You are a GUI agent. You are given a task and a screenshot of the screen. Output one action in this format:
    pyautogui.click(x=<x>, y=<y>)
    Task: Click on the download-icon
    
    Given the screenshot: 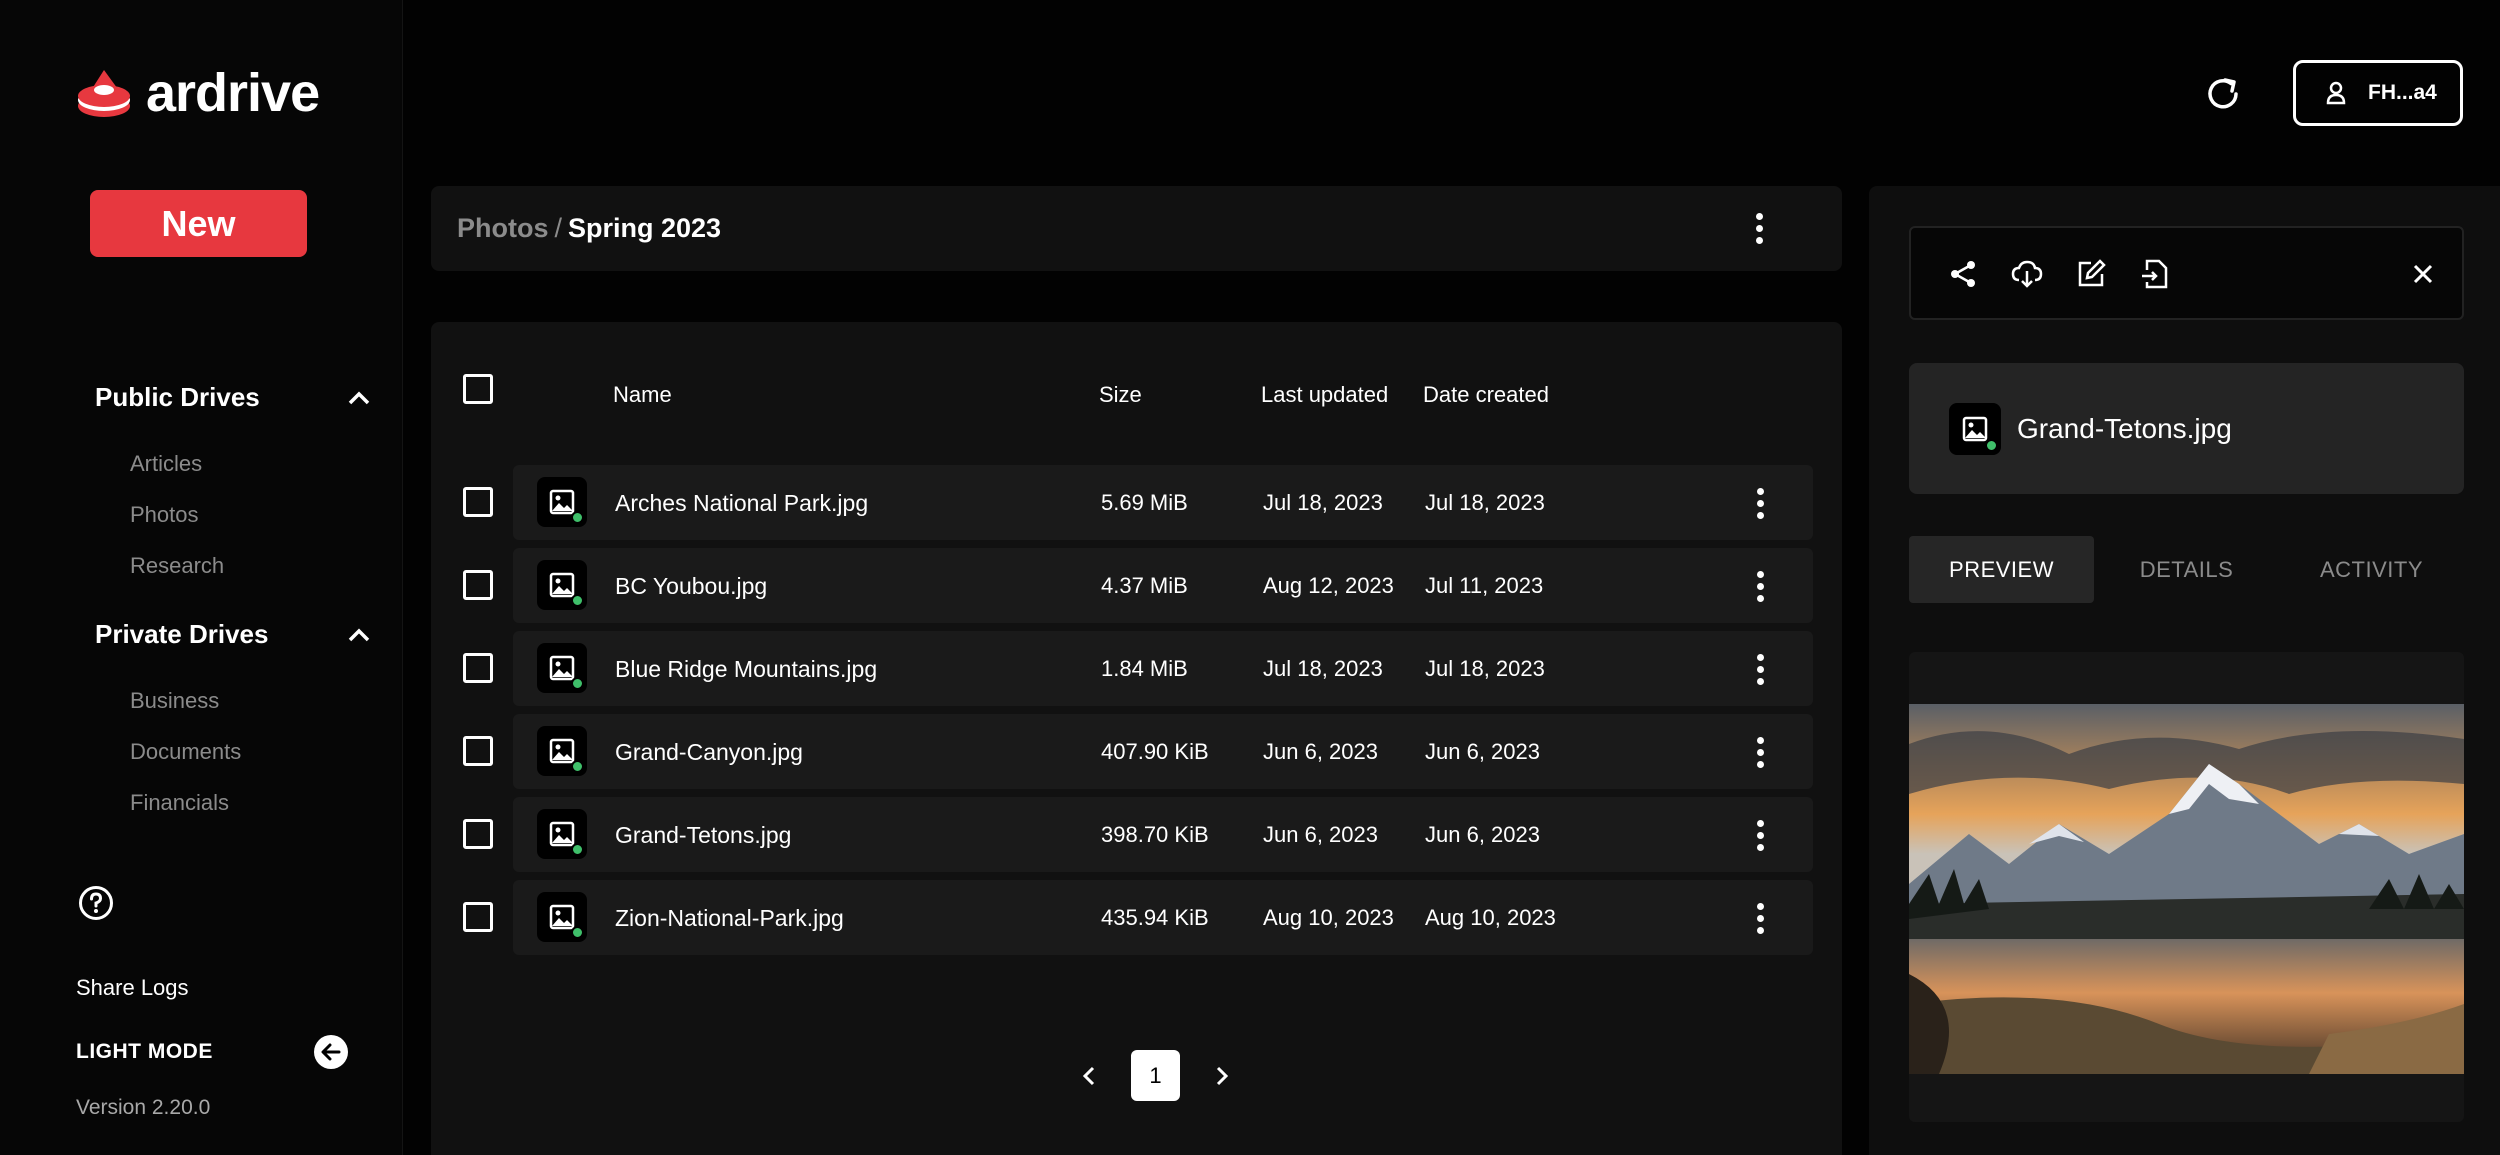 What is the action you would take?
    pyautogui.click(x=2027, y=274)
    